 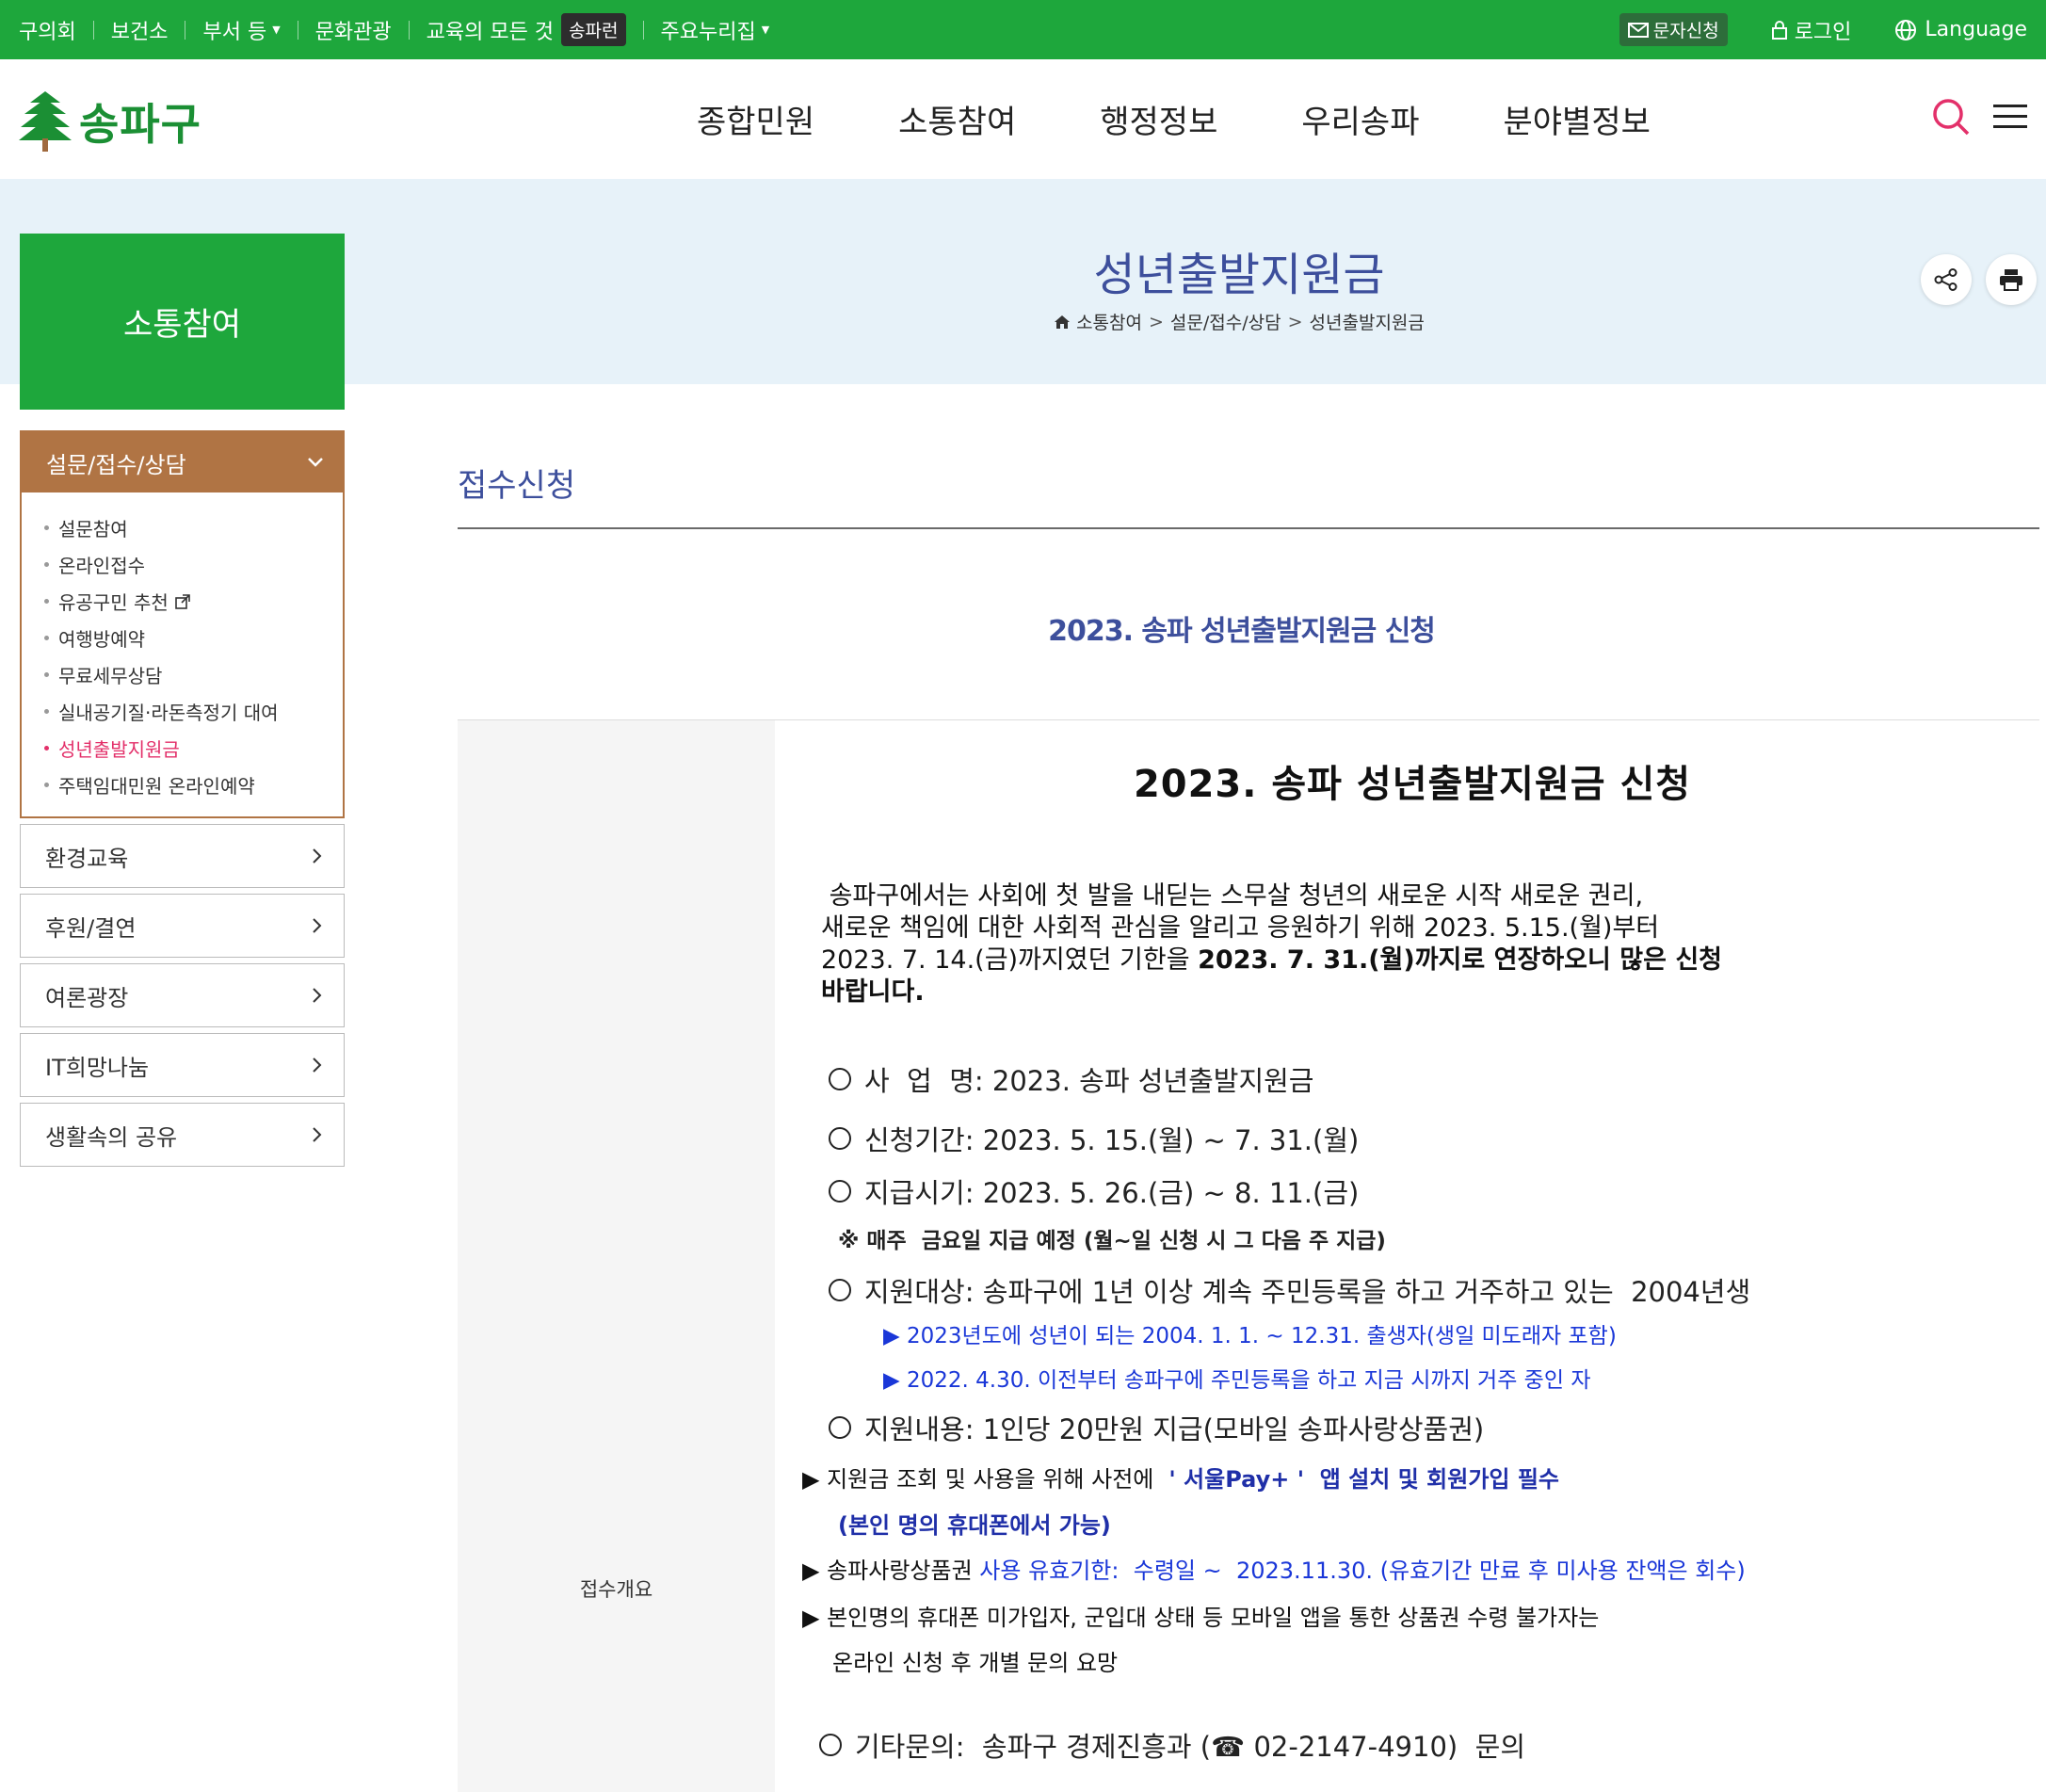 What do you see at coordinates (1112, 1241) in the screenshot?
I see `weekly-payment-note: ※ 매주 금요일 지급 예정 (월~일 신청 시 그 다음 주 지급)` at bounding box center [1112, 1241].